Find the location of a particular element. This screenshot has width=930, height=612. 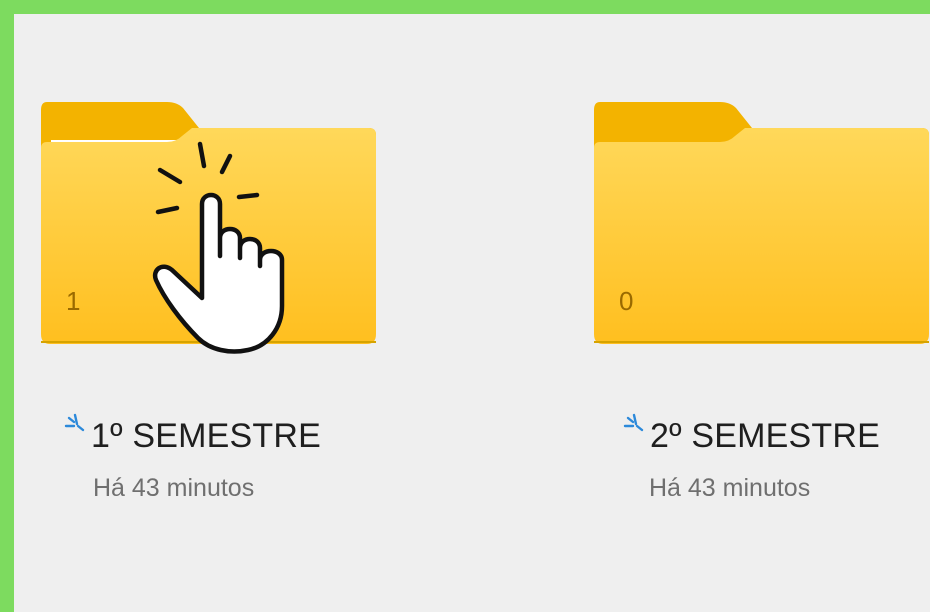

folder-name-row: 1º SEMESTRE is located at coordinates (192, 436).